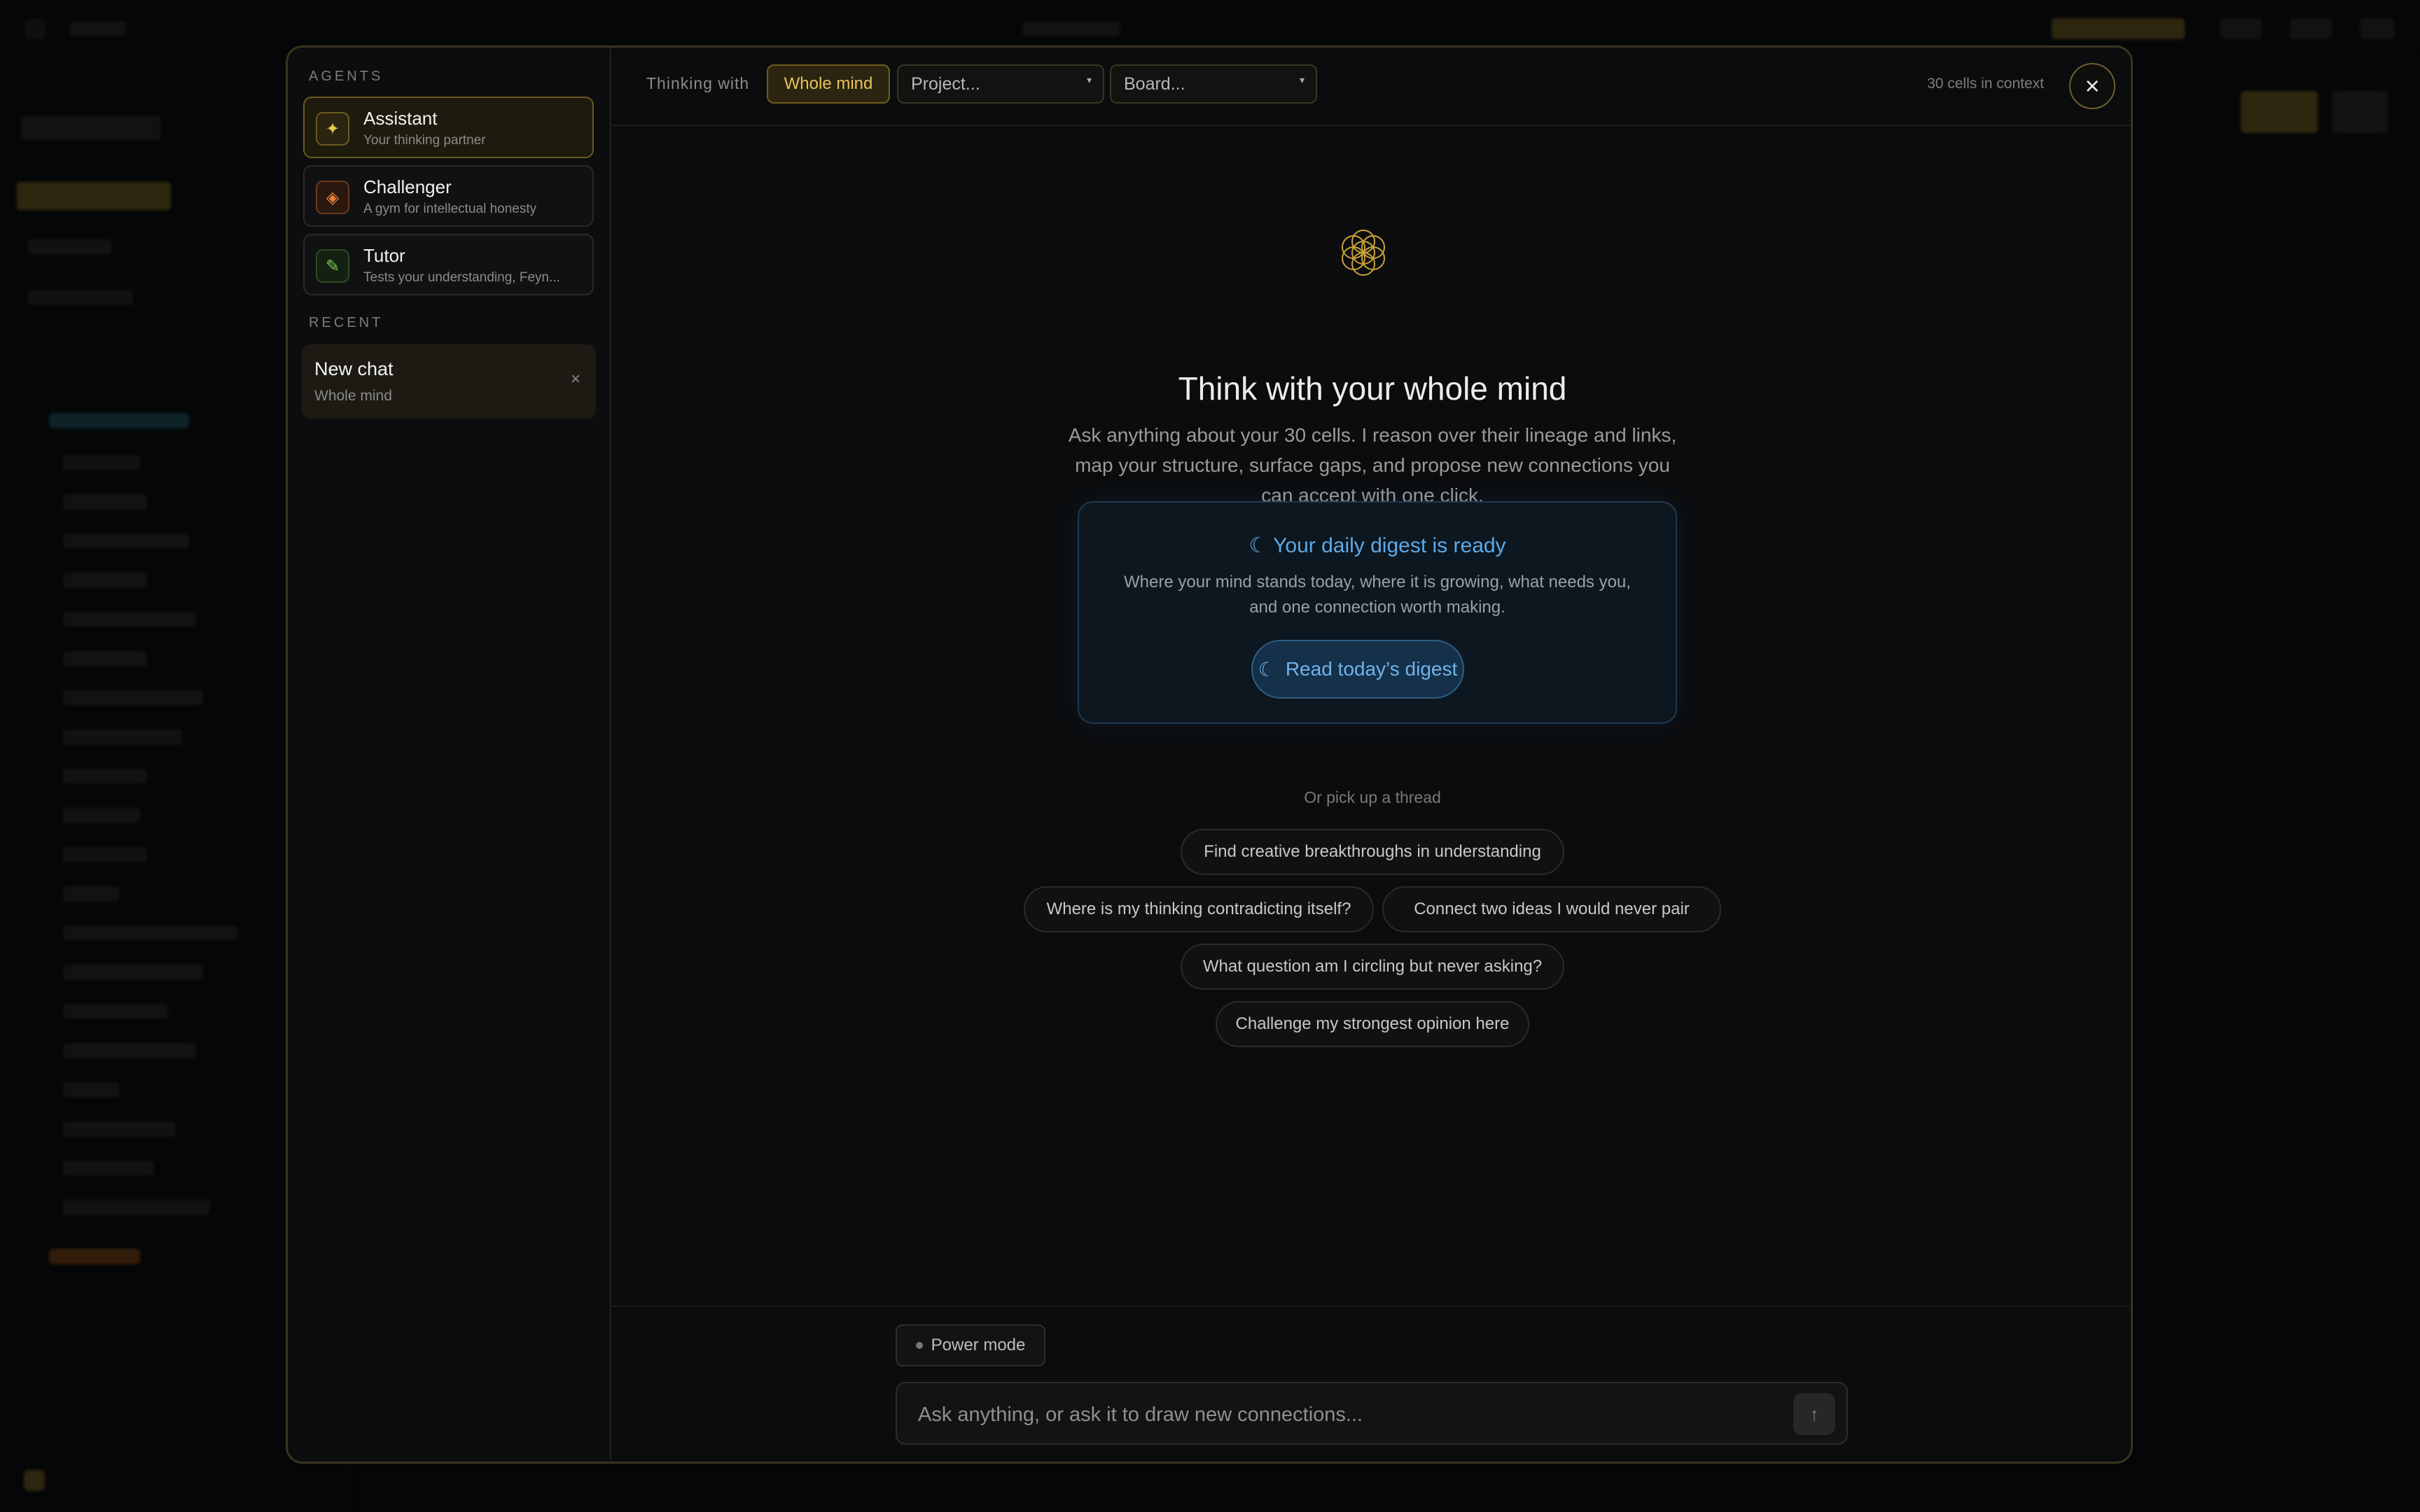 Image resolution: width=2420 pixels, height=1512 pixels. What do you see at coordinates (332, 266) in the screenshot?
I see `pencil-icon: ✎` at bounding box center [332, 266].